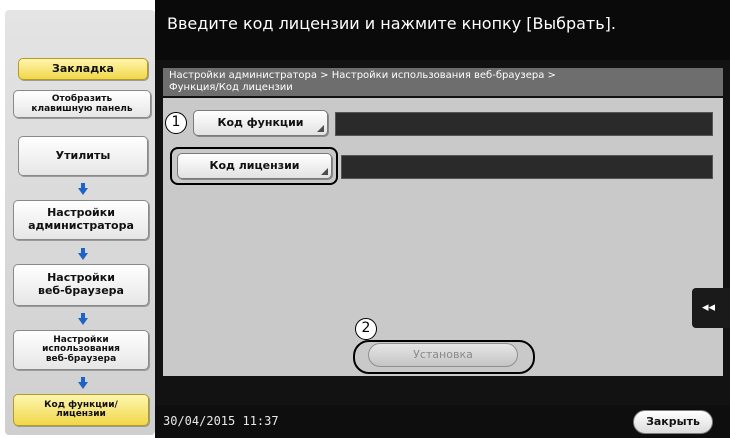  I want to click on show-keypad-button: Отобразить клавишную панель, so click(82, 104).